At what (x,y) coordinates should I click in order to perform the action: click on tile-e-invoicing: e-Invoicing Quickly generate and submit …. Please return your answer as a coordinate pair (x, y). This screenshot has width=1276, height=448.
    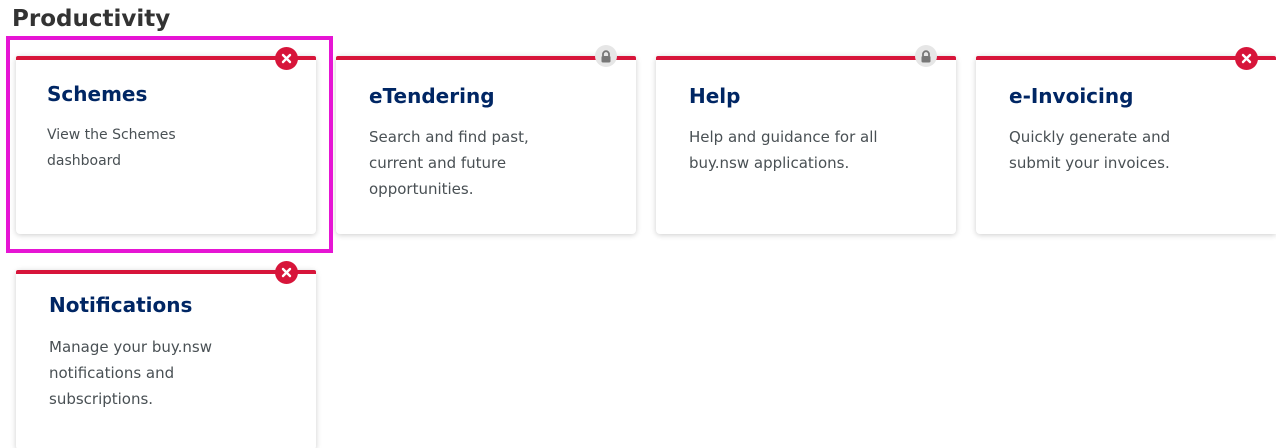
    Looking at the image, I should click on (1126, 140).